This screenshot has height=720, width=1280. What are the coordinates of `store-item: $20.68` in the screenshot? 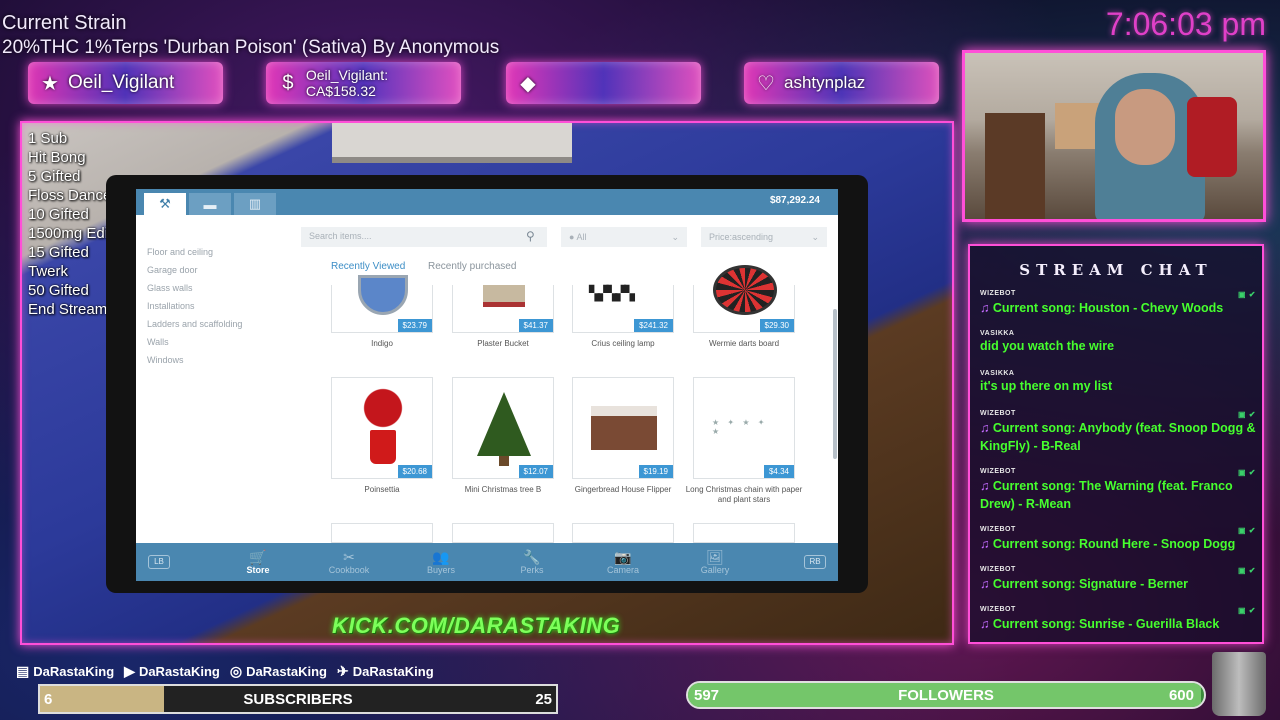 It's located at (382, 428).